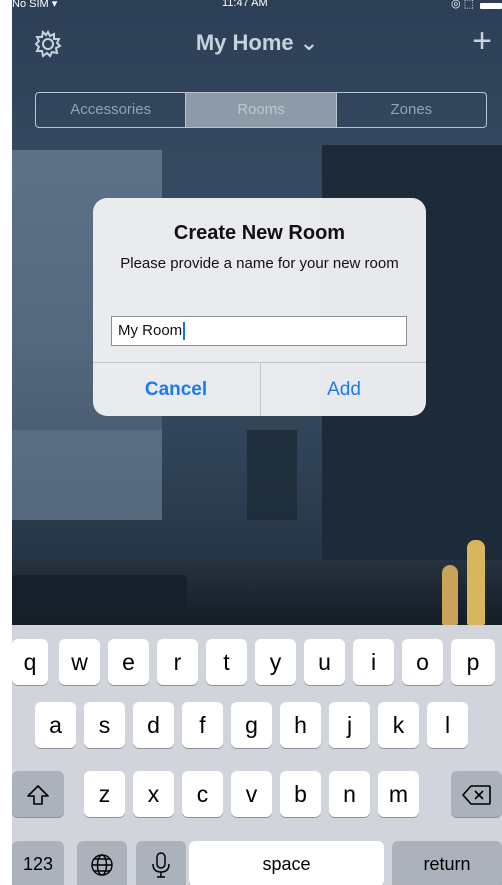 Image resolution: width=502 pixels, height=885 pixels. I want to click on key-b: b, so click(300, 794).